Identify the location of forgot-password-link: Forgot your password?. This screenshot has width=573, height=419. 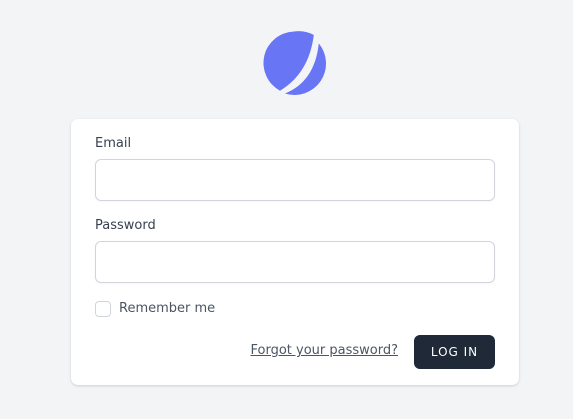
(324, 351).